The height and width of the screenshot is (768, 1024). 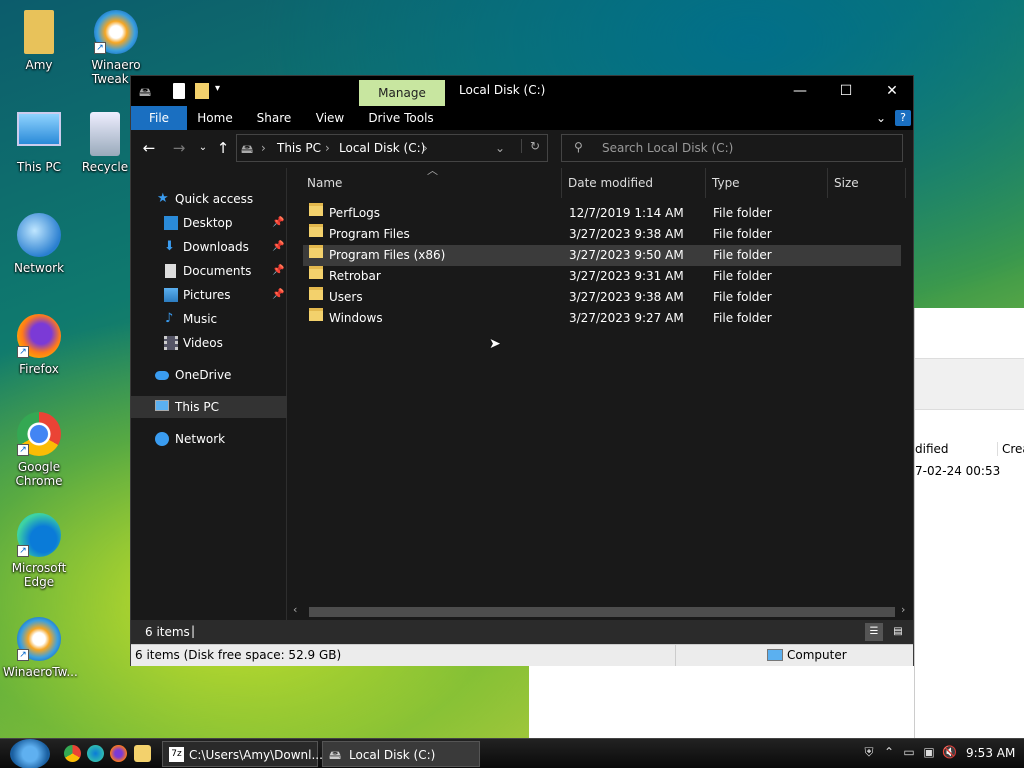 I want to click on scroll-left-icon: ‹, so click(x=295, y=609).